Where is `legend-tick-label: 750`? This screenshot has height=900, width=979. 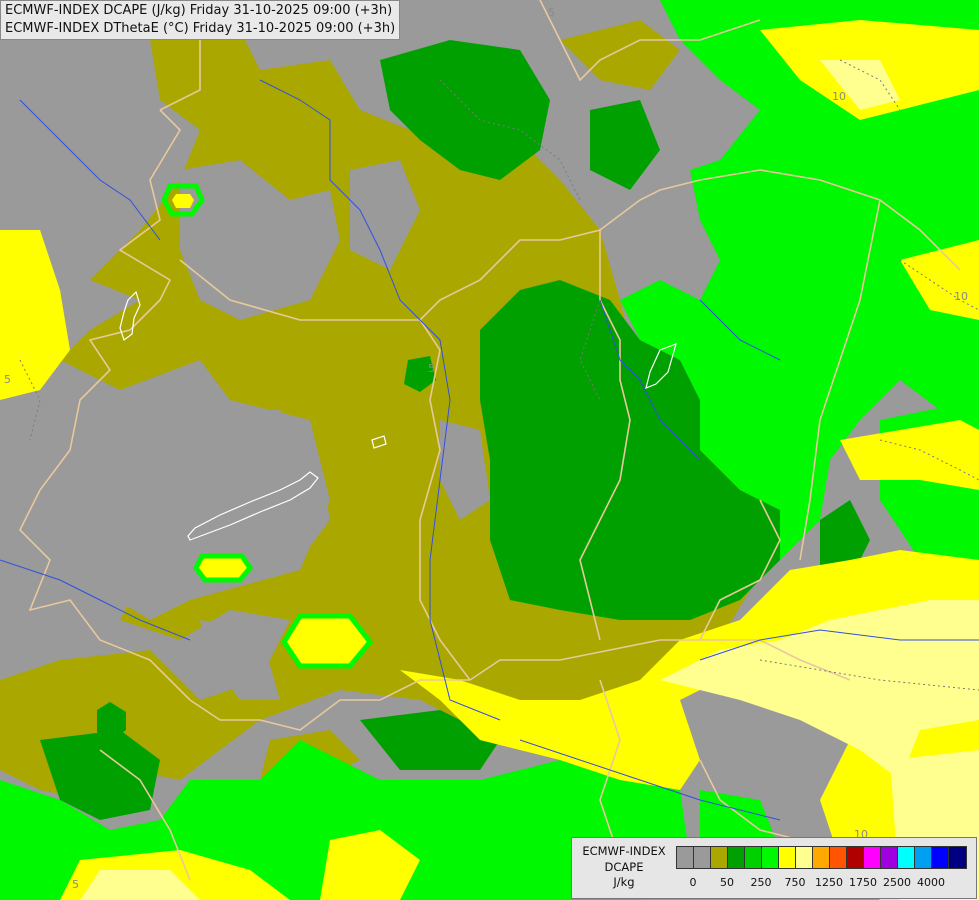 legend-tick-label: 750 is located at coordinates (795, 882).